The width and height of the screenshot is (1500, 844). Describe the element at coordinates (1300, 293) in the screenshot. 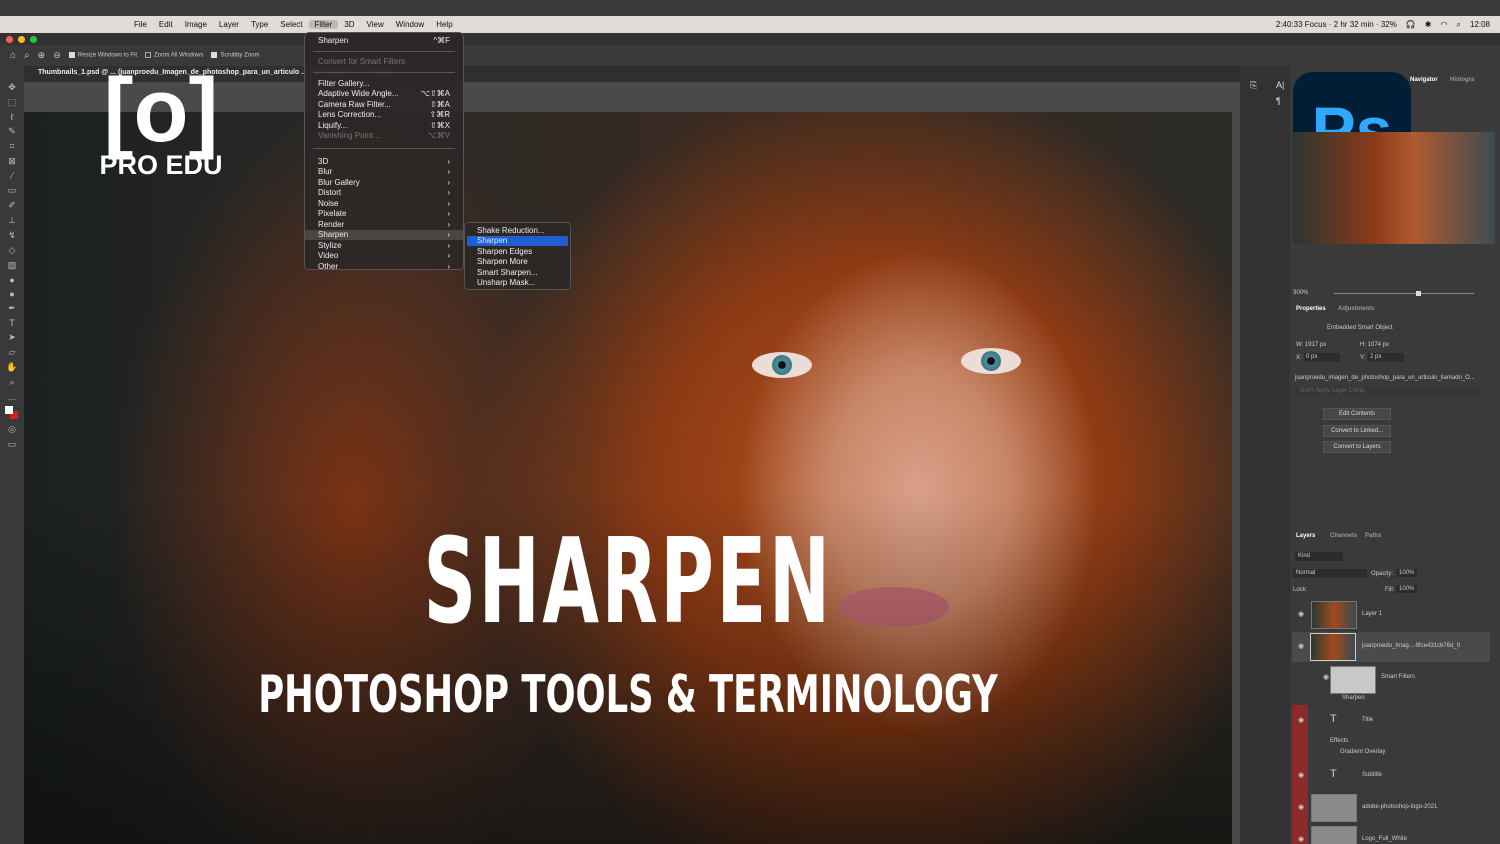

I see `navigator-zoom: 300%` at that location.